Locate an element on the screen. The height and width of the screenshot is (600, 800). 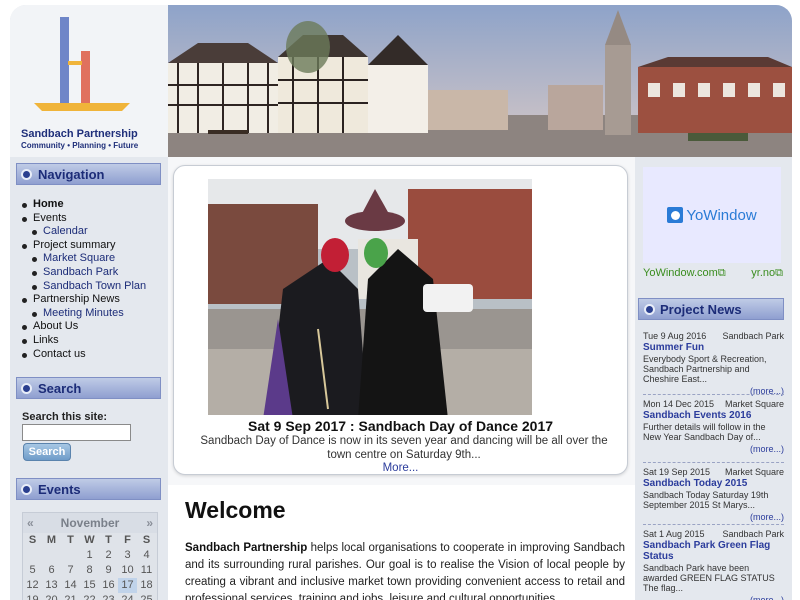
calendar-day: 1 is located at coordinates (89, 555).